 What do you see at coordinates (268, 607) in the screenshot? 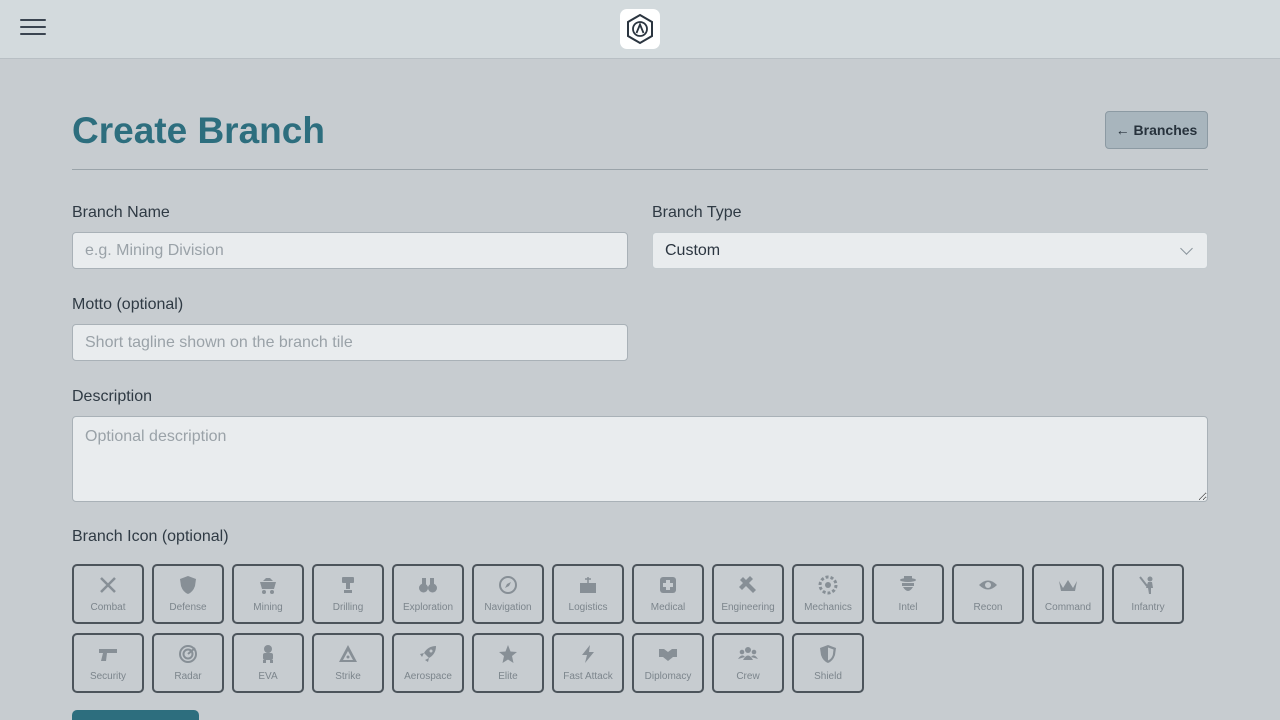
I see `icon-option-label: Mining` at bounding box center [268, 607].